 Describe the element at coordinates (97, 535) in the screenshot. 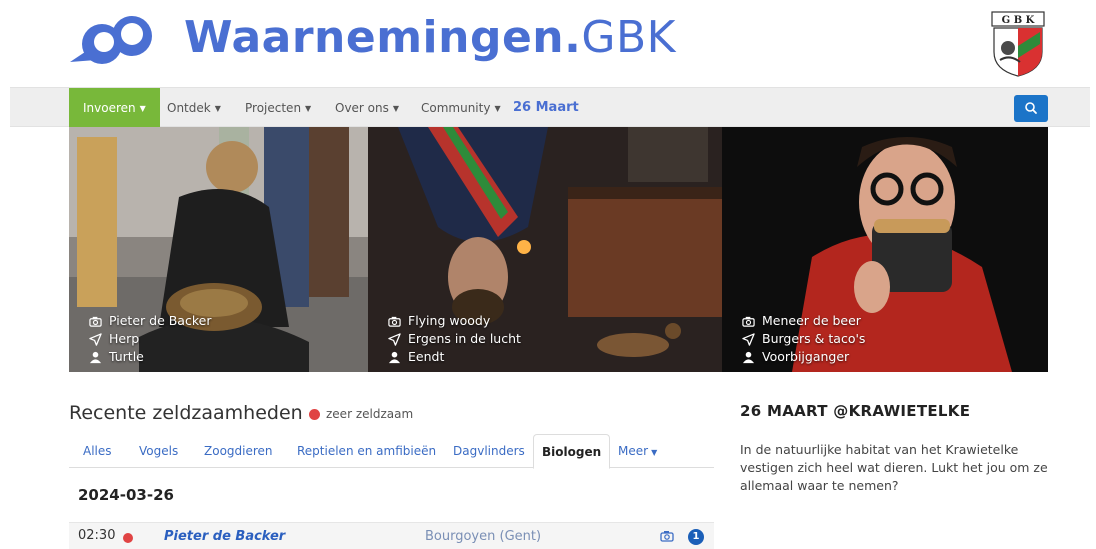

I see `observation-time: 02:30` at that location.